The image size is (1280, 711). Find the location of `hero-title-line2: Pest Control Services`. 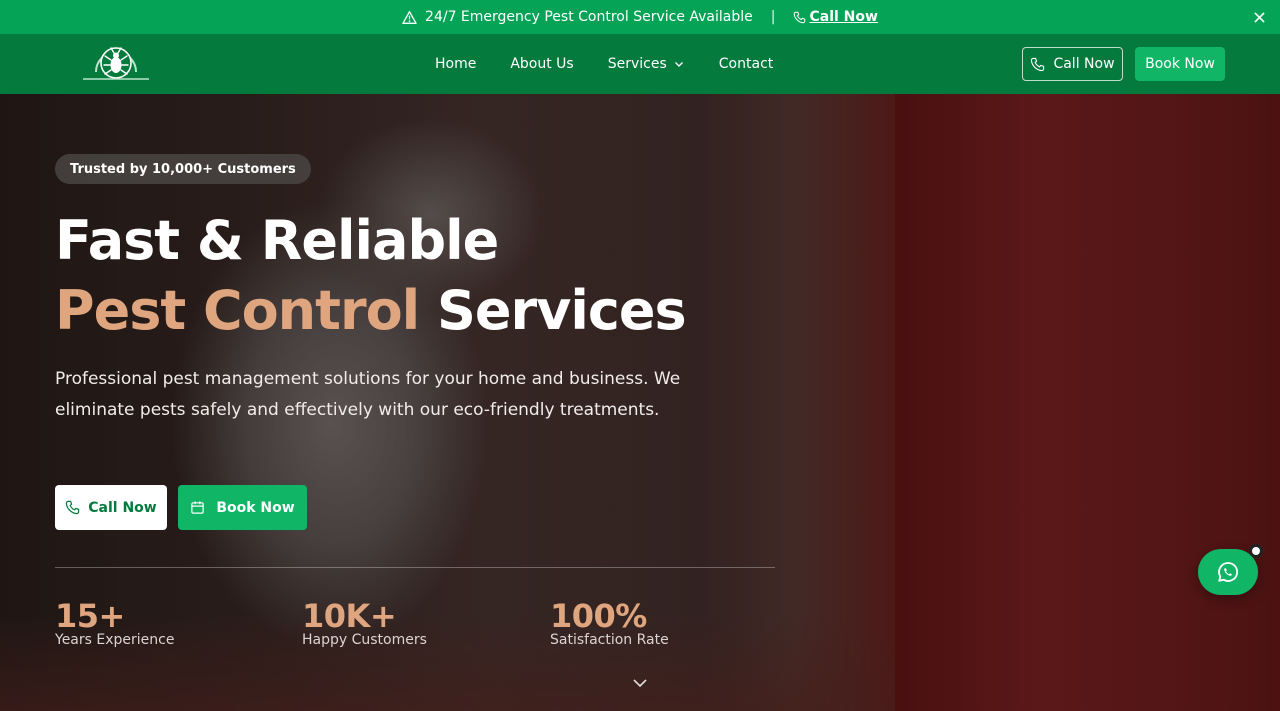

hero-title-line2: Pest Control Services is located at coordinates (371, 311).